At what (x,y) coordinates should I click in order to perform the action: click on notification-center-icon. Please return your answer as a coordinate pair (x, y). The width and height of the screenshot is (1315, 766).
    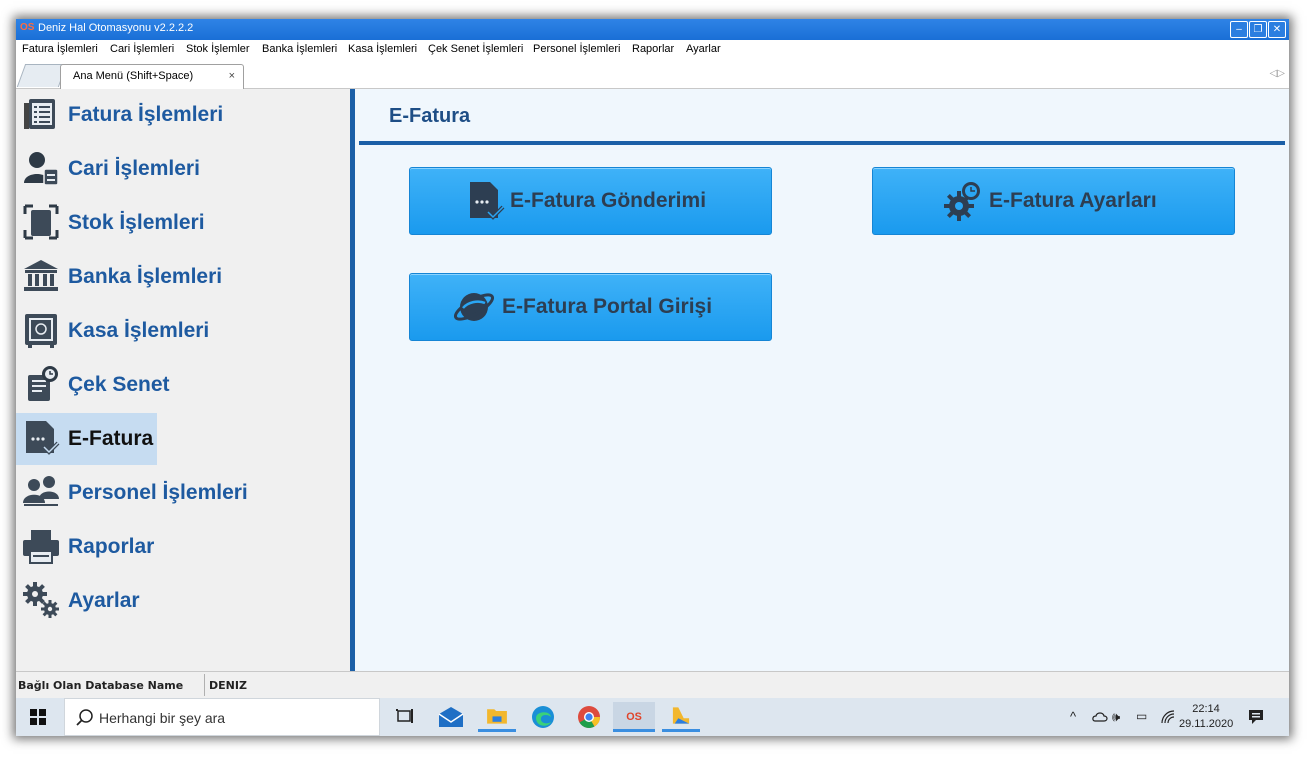
    Looking at the image, I should click on (1256, 717).